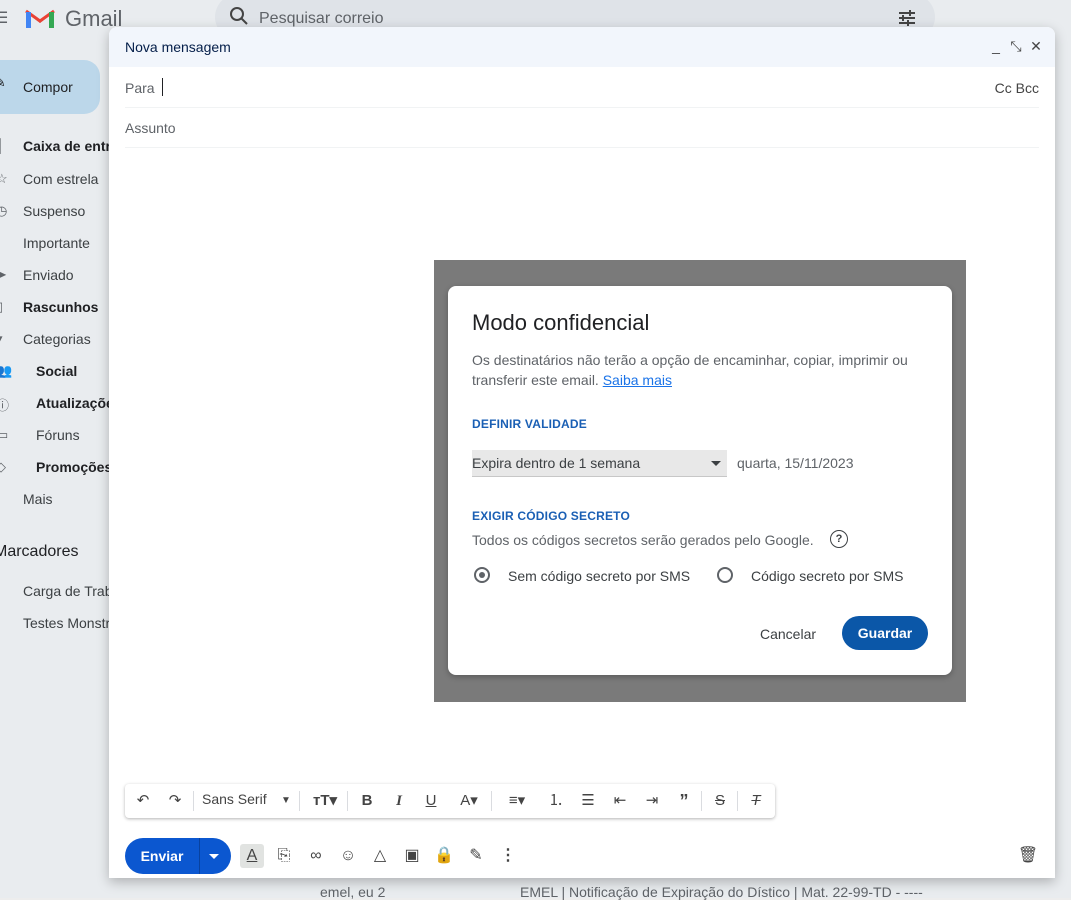  I want to click on sidebar-item-forums: ▭ Fóruns, so click(55, 435).